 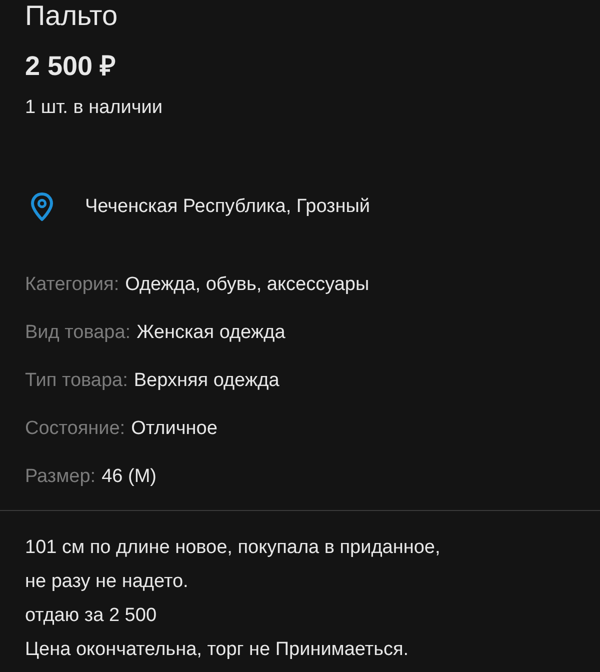 What do you see at coordinates (75, 429) in the screenshot?
I see `detail-label: Состояние:` at bounding box center [75, 429].